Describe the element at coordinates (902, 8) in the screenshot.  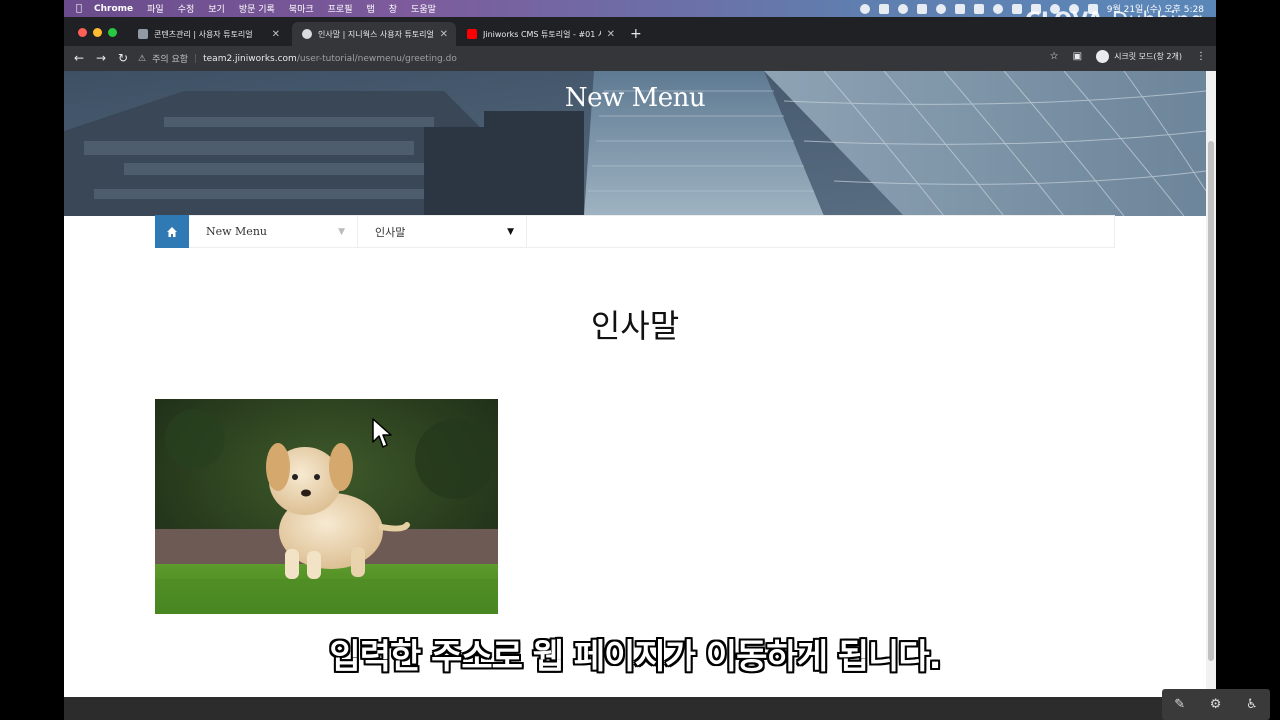
I see `telegram-icon` at that location.